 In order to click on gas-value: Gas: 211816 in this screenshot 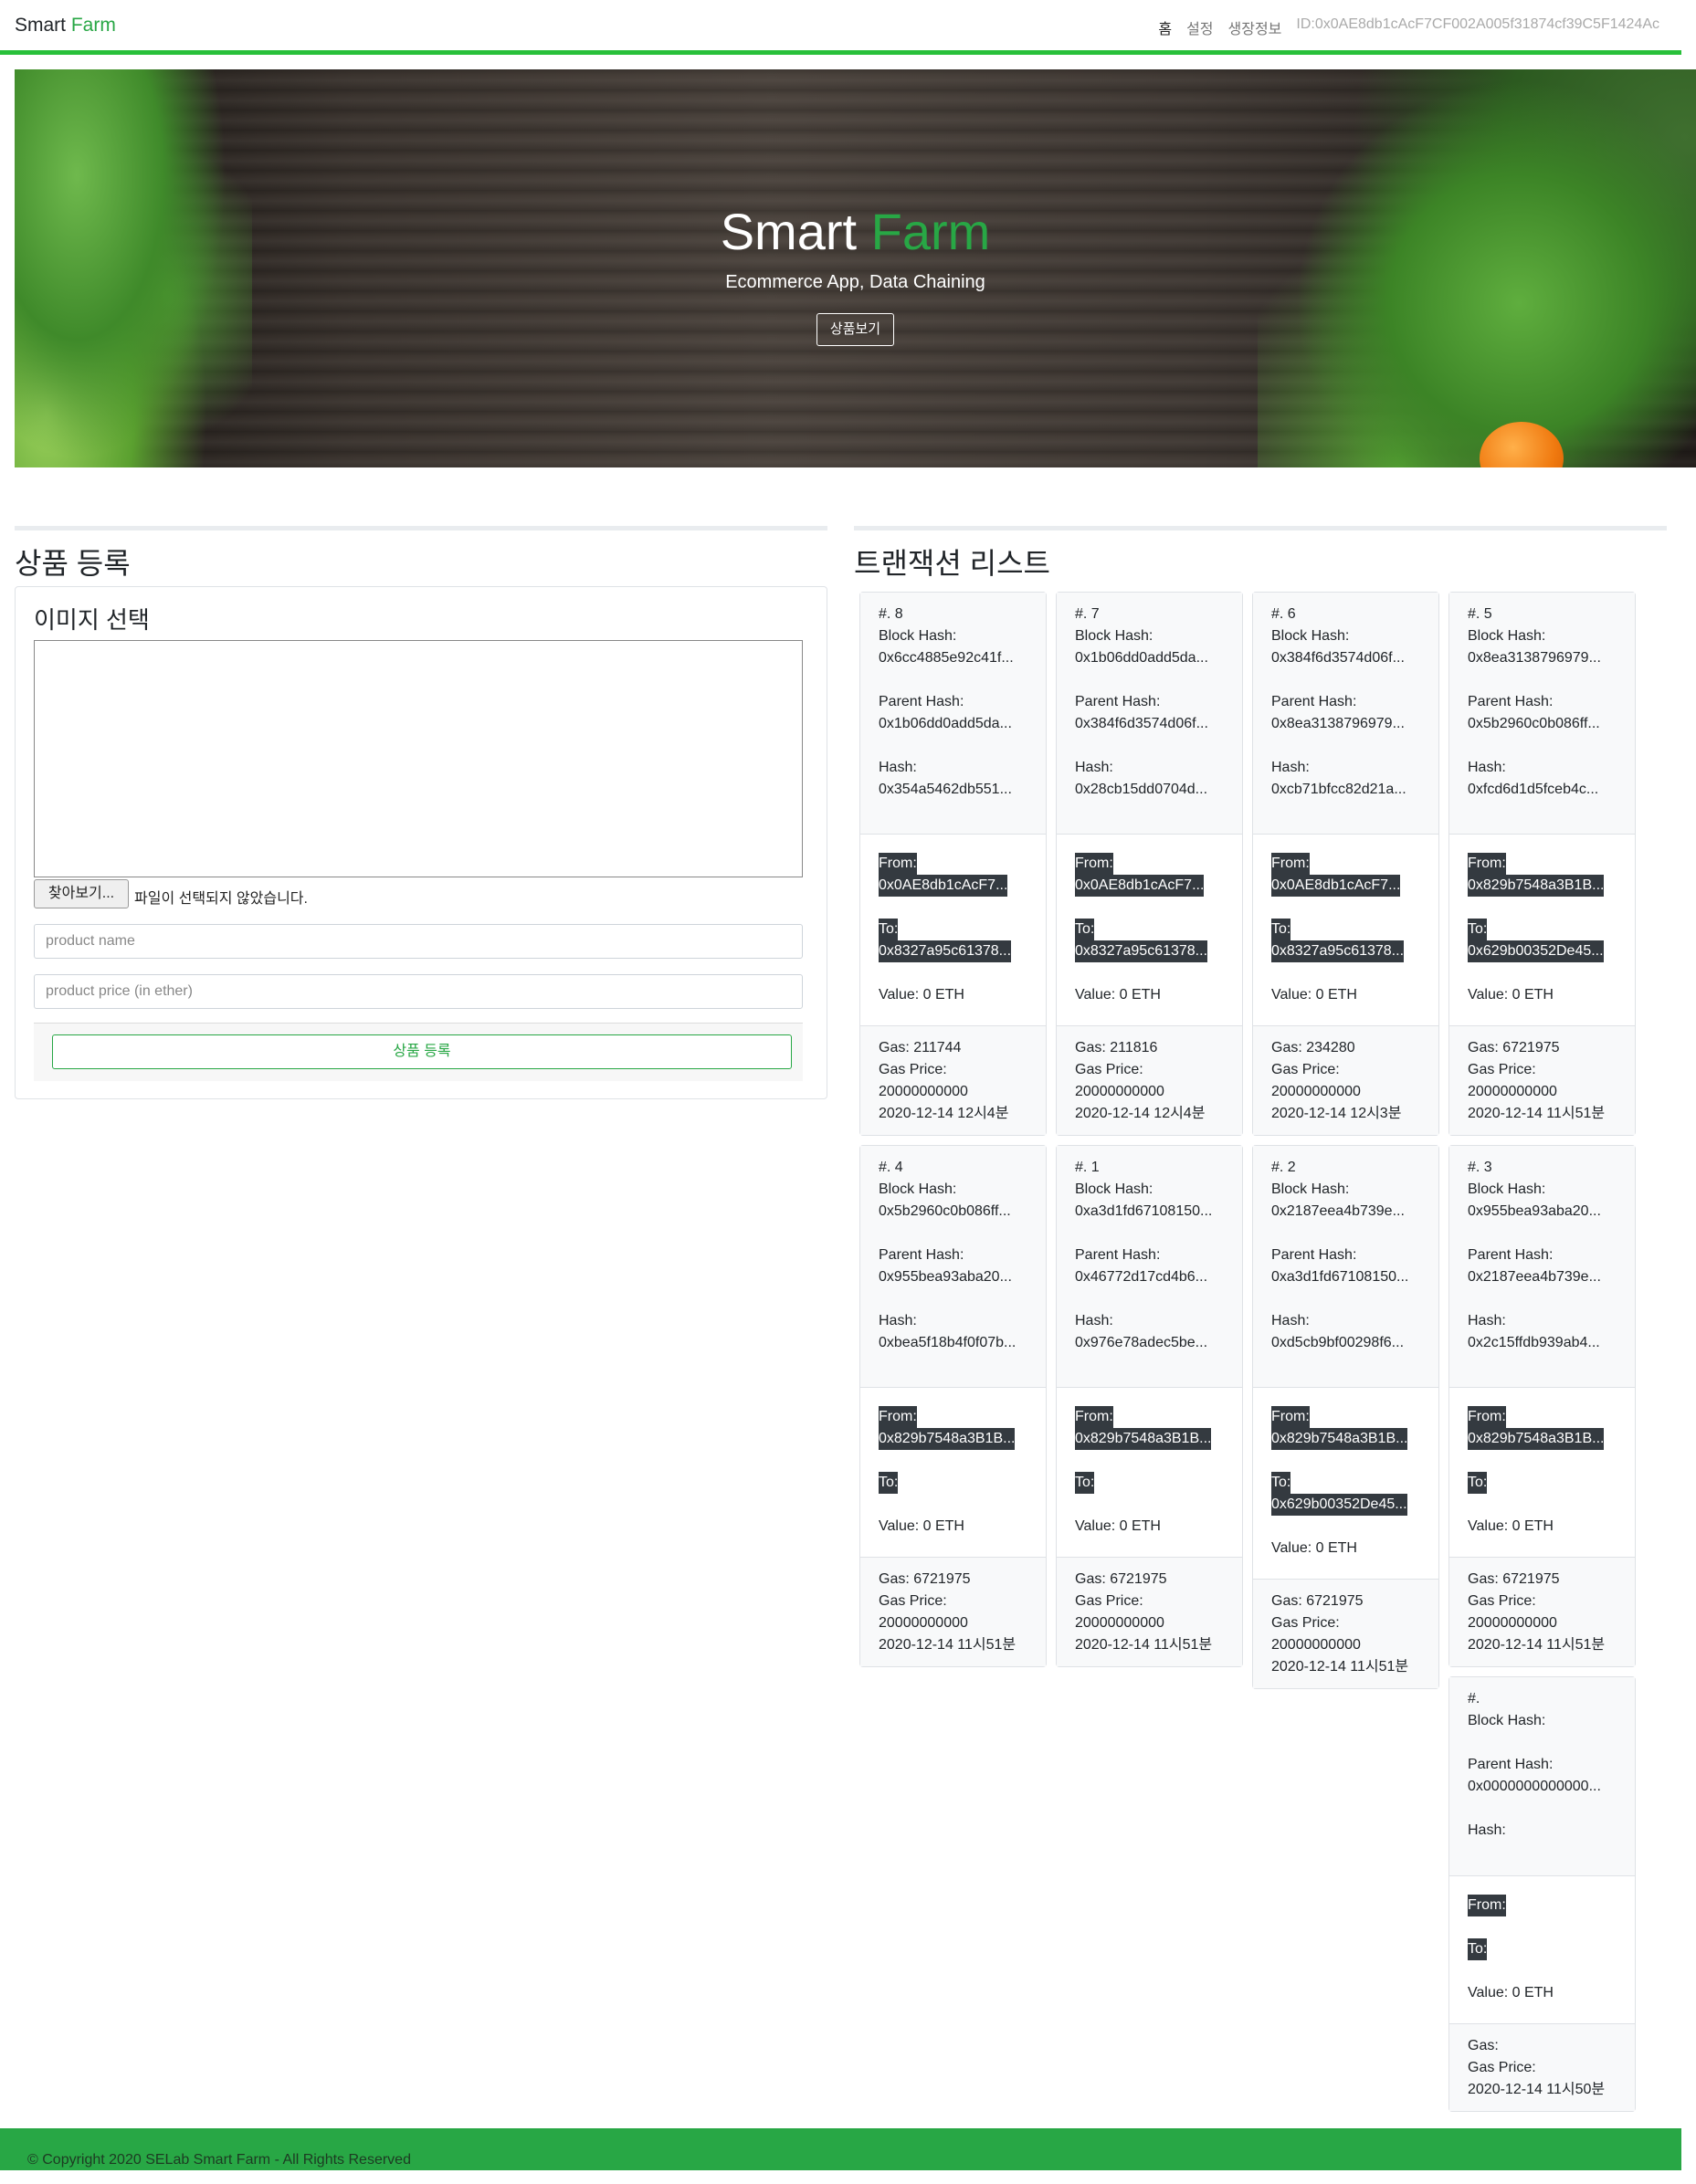, I will do `click(1116, 1047)`.